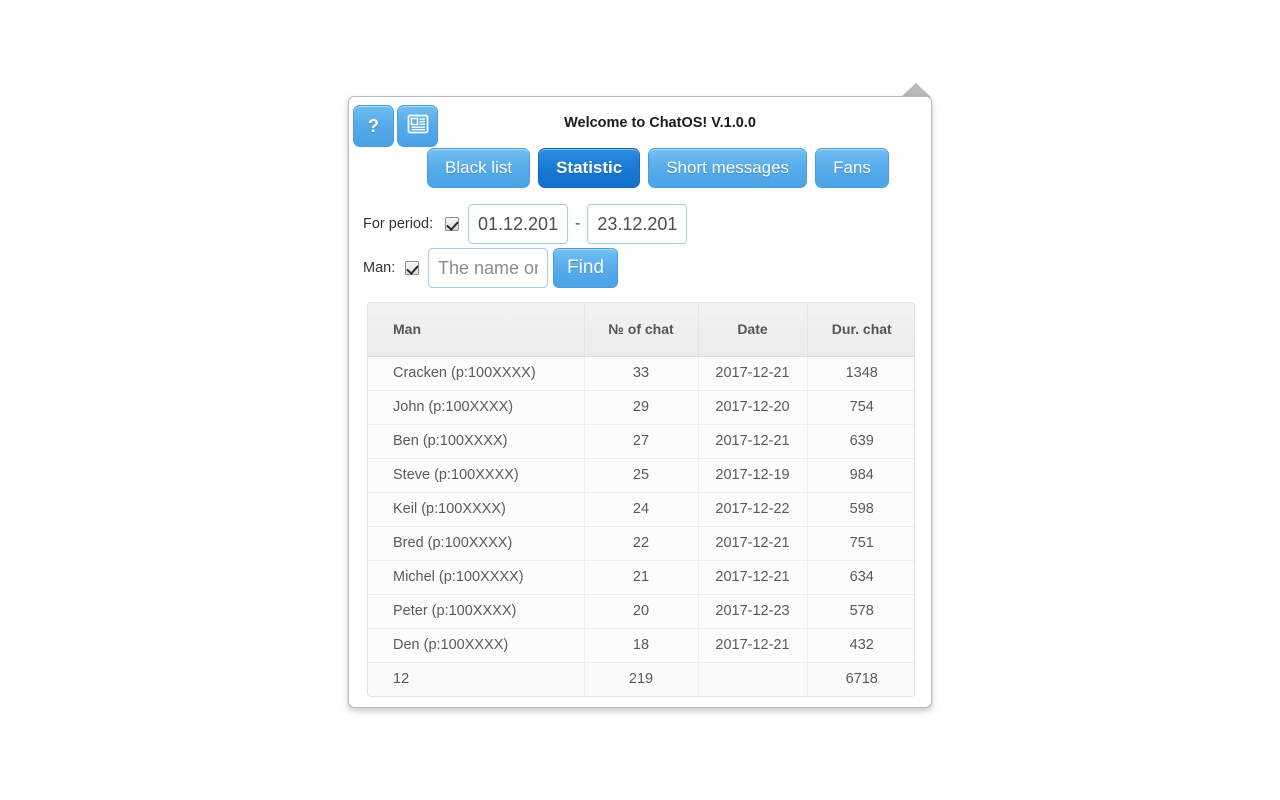 The height and width of the screenshot is (800, 1280). Describe the element at coordinates (860, 475) in the screenshot. I see `cell-dur: 984` at that location.